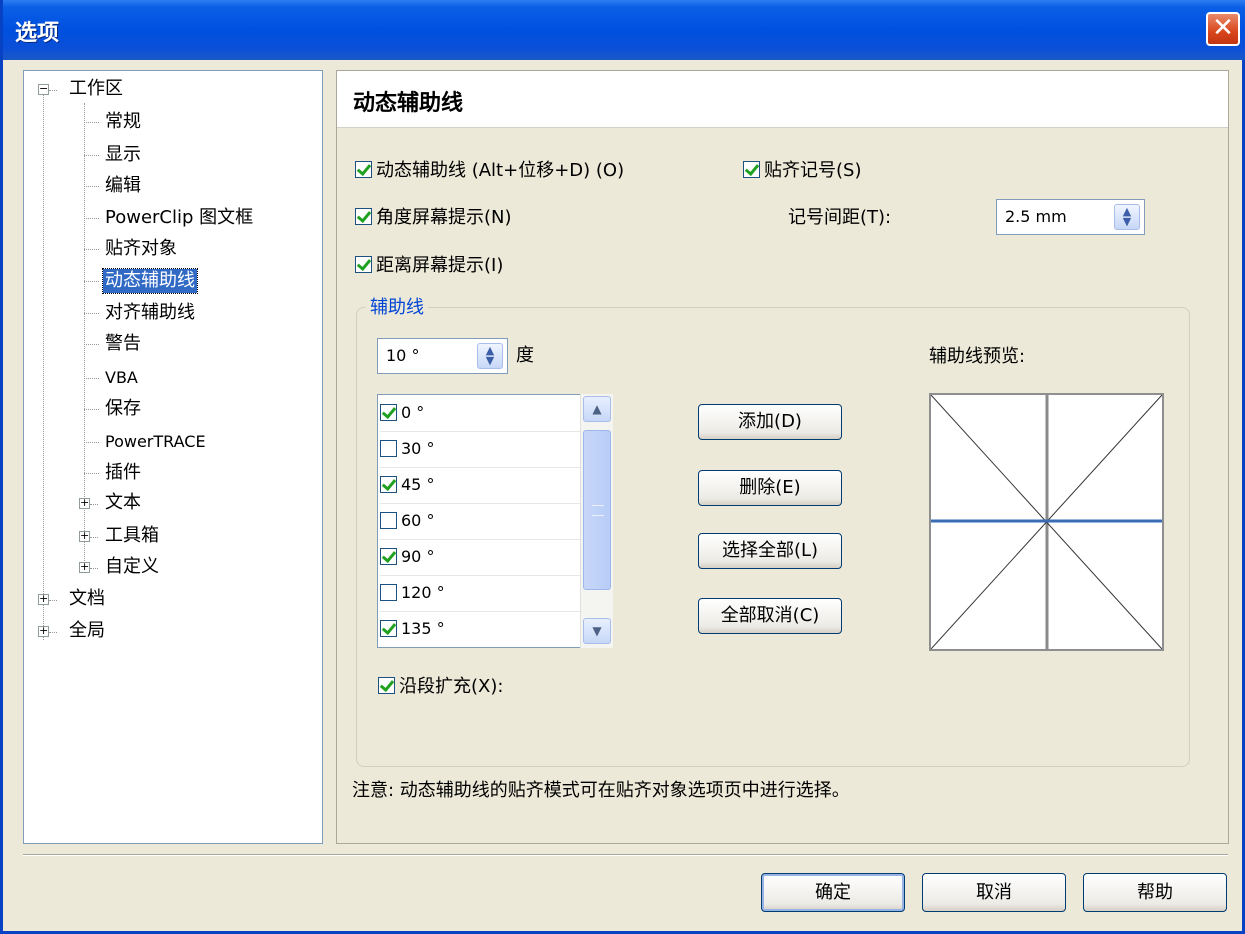 The height and width of the screenshot is (934, 1245). Describe the element at coordinates (480, 521) in the screenshot. I see `list-item: 60 °` at that location.